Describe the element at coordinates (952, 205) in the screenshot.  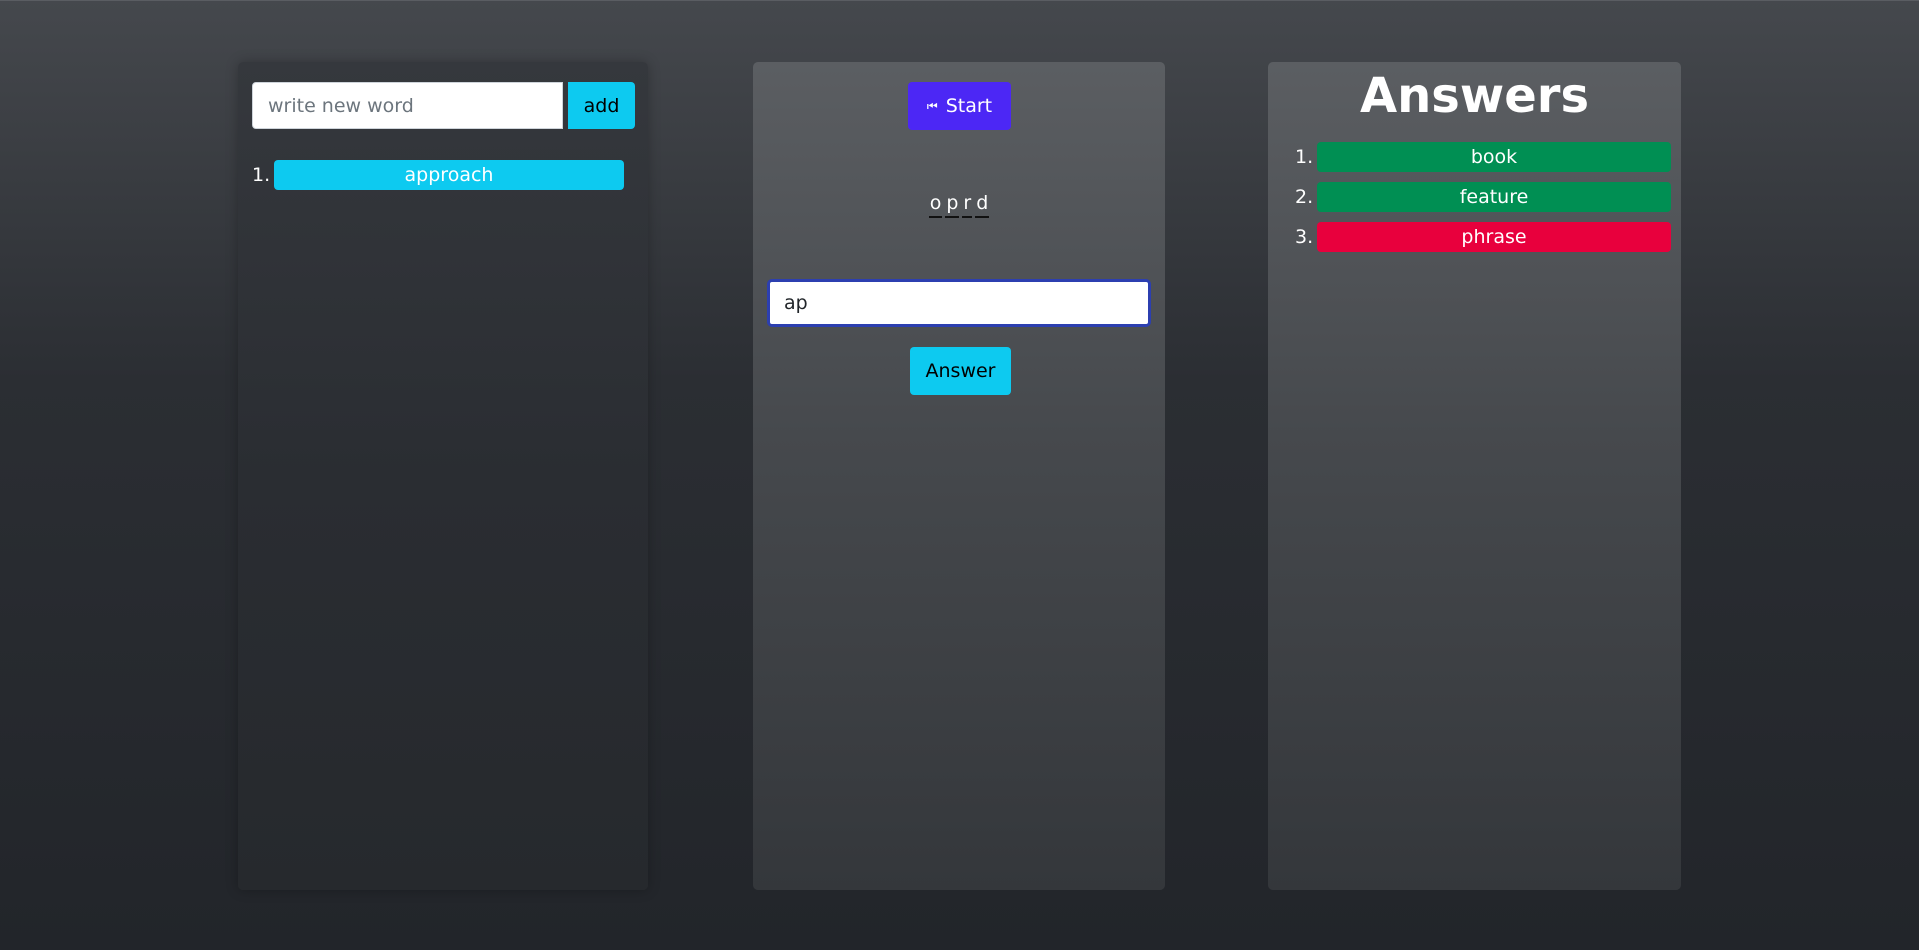
I see `scrambled-letter: p` at that location.